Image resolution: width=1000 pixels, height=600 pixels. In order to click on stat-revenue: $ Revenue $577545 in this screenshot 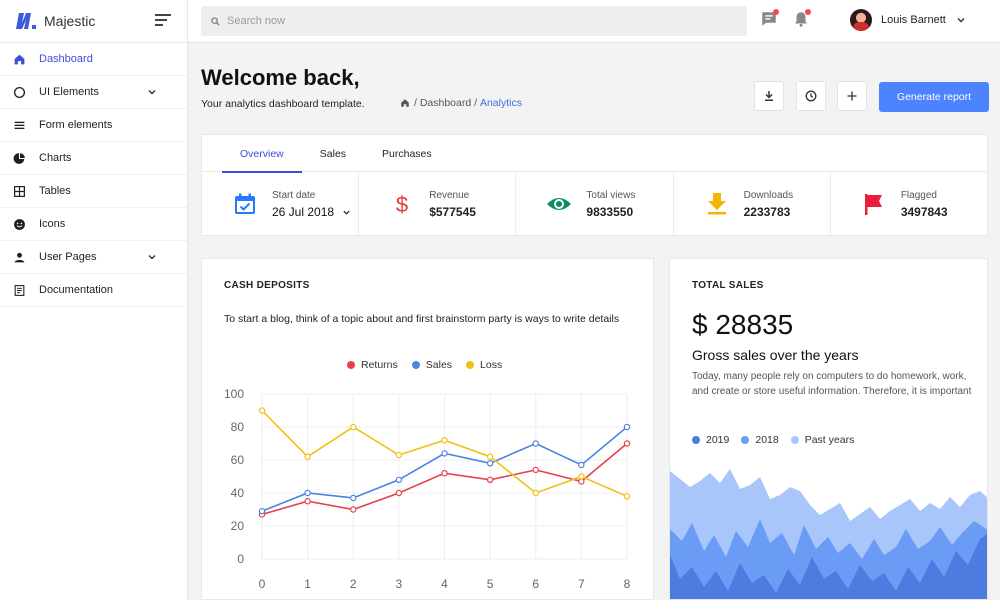, I will do `click(438, 204)`.